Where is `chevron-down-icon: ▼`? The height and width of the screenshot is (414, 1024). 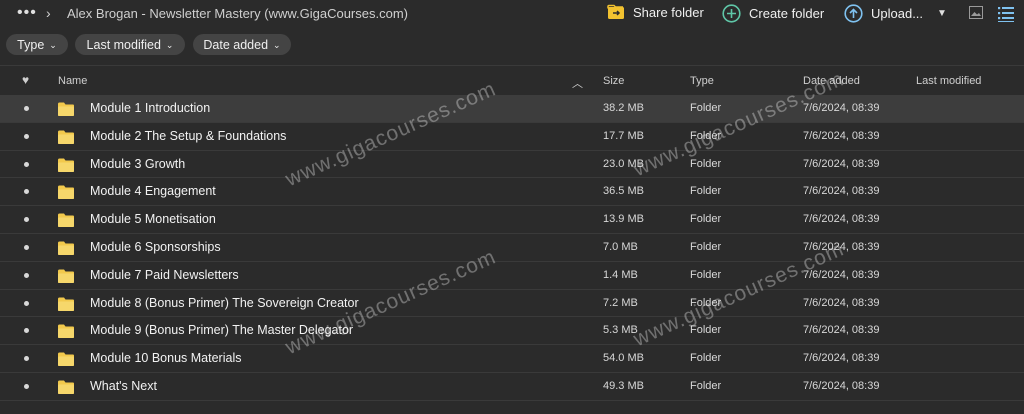 chevron-down-icon: ▼ is located at coordinates (942, 13).